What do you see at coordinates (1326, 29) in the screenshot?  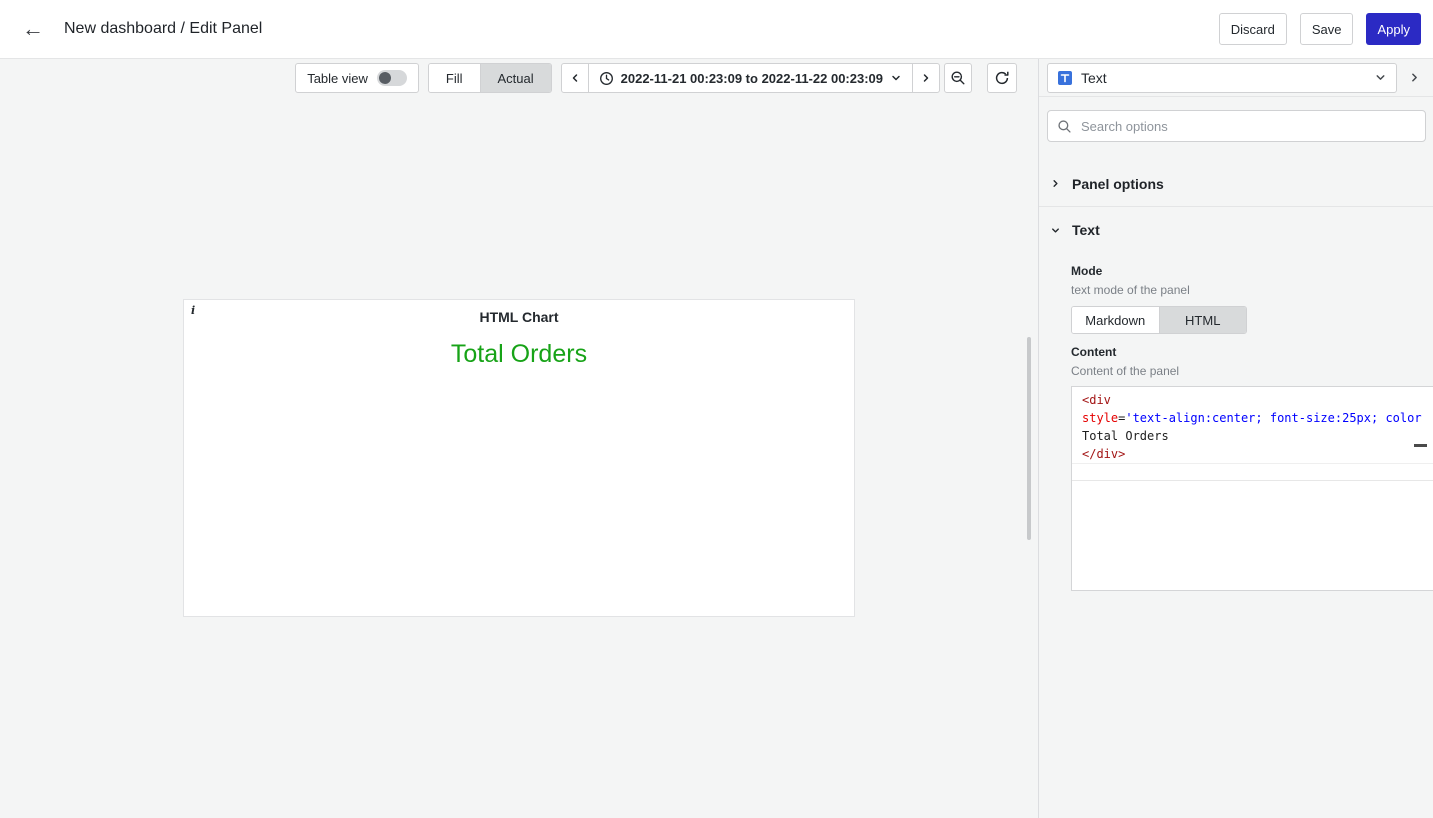 I see `save-button: Save` at bounding box center [1326, 29].